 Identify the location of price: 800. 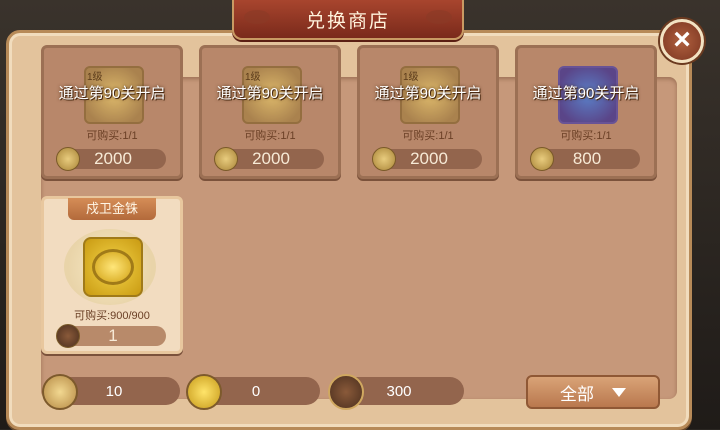
(587, 158).